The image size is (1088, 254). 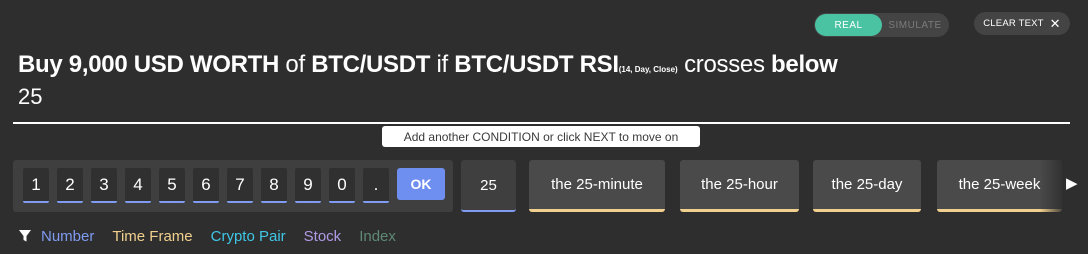 I want to click on mode-toggle: REAL SIMULATE, so click(x=881, y=25).